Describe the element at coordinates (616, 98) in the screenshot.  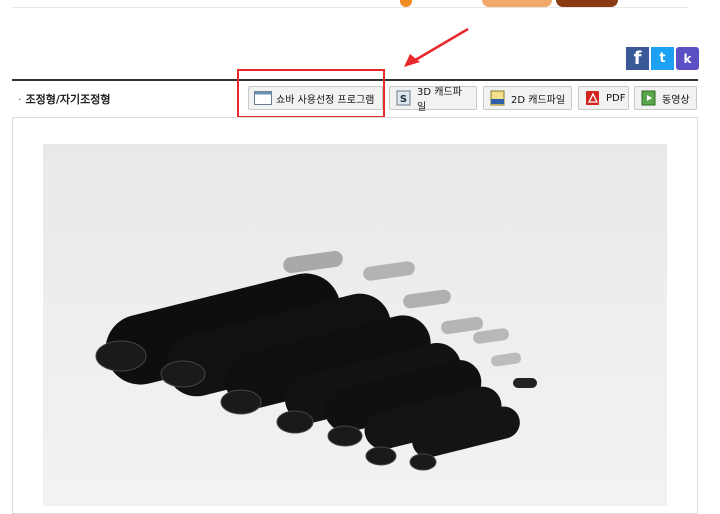
I see `pdf-label: PDF` at that location.